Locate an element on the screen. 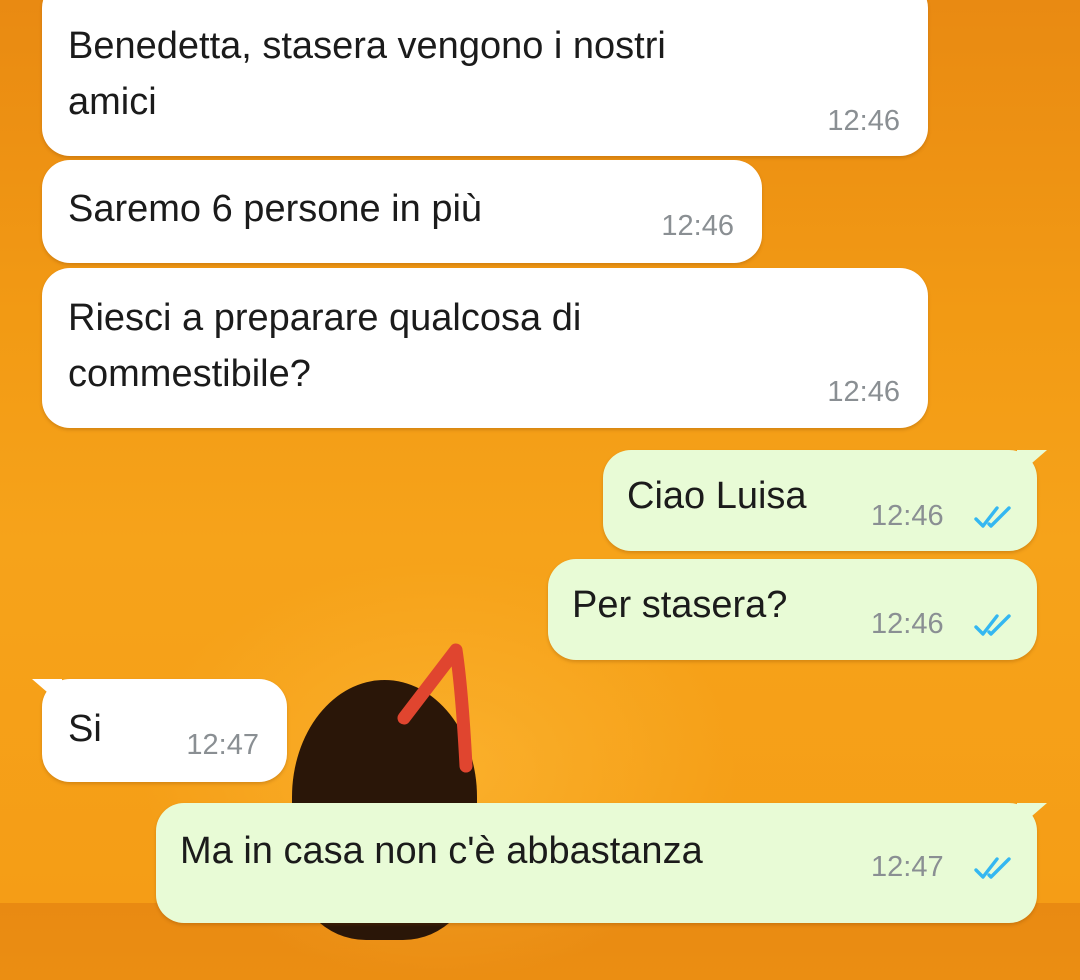 The image size is (1080, 980). message-text: Si is located at coordinates (85, 729).